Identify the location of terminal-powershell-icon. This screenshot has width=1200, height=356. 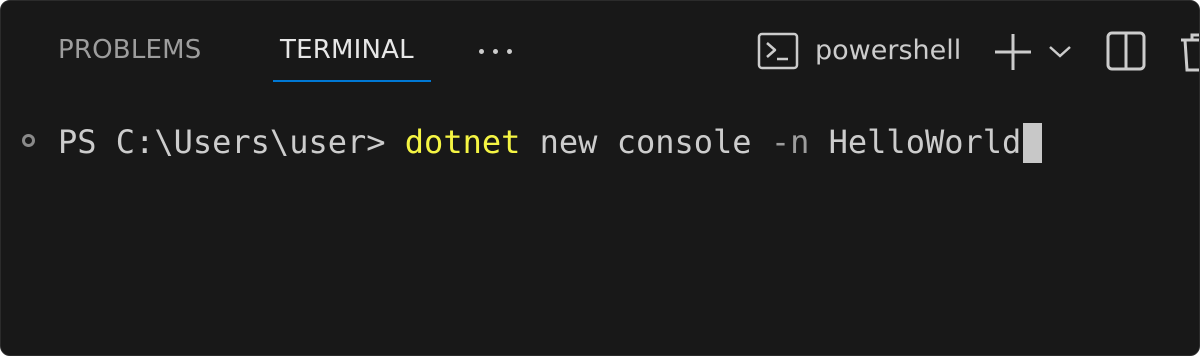
(778, 51).